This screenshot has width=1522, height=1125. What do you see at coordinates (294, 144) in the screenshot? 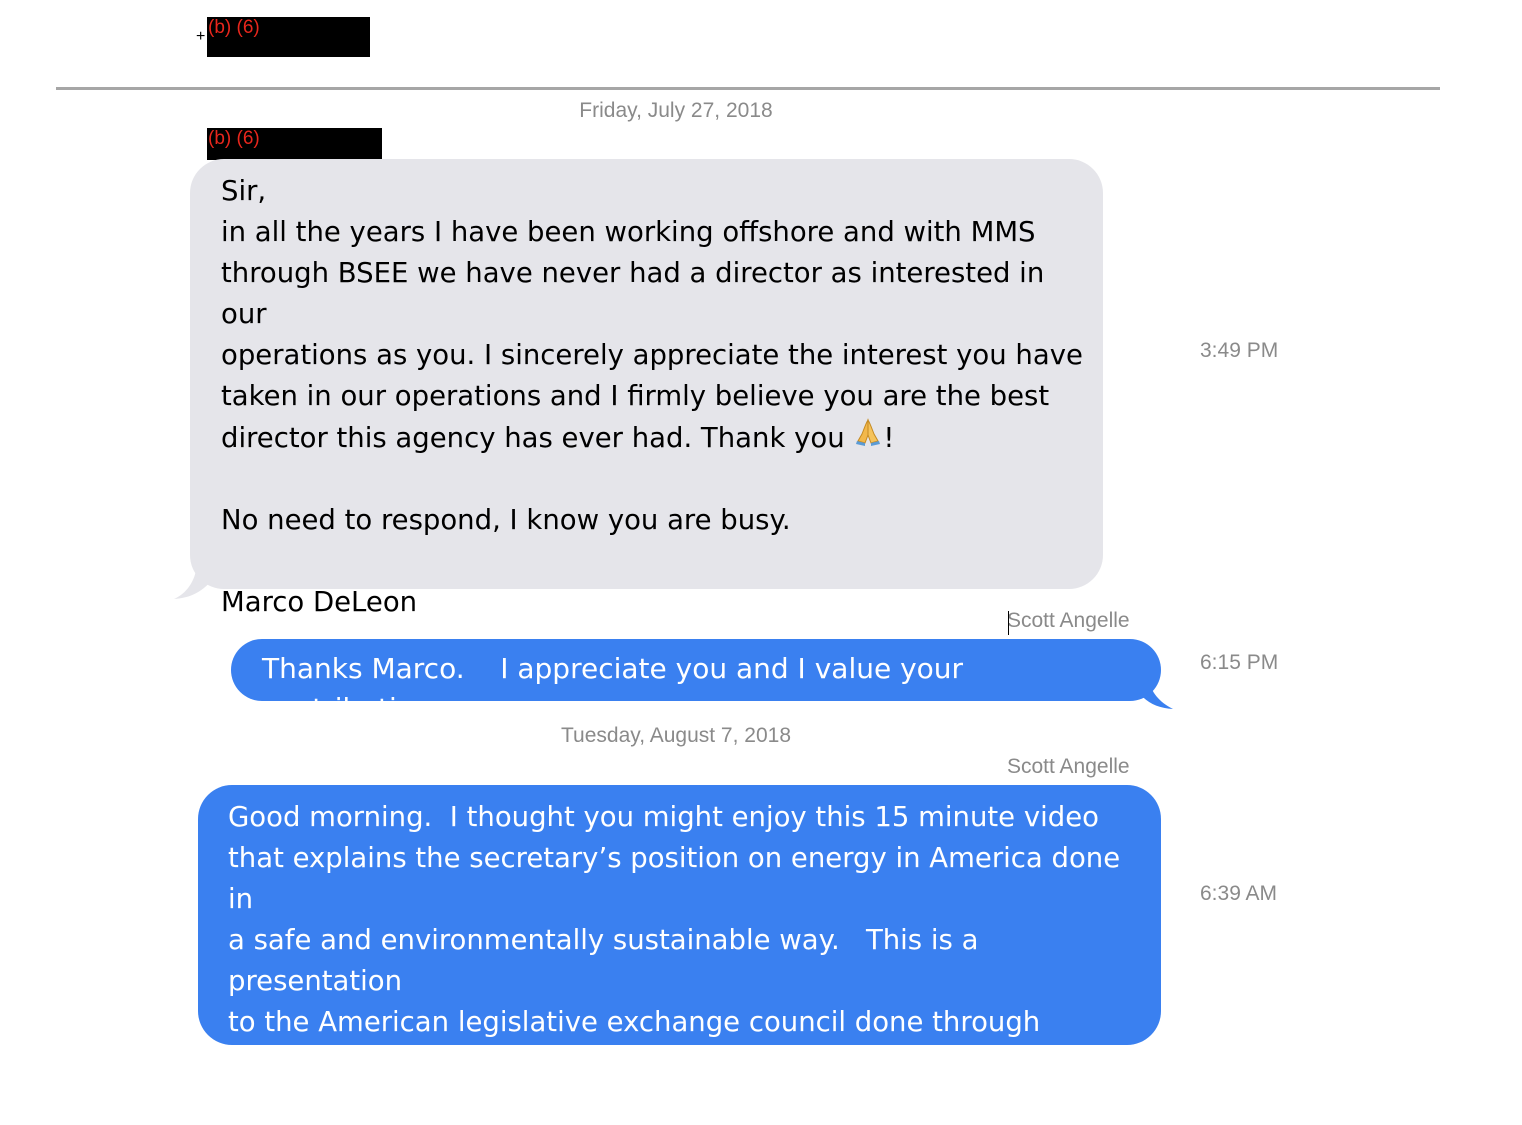
I see `redaction-box-sender: (b) (6)` at bounding box center [294, 144].